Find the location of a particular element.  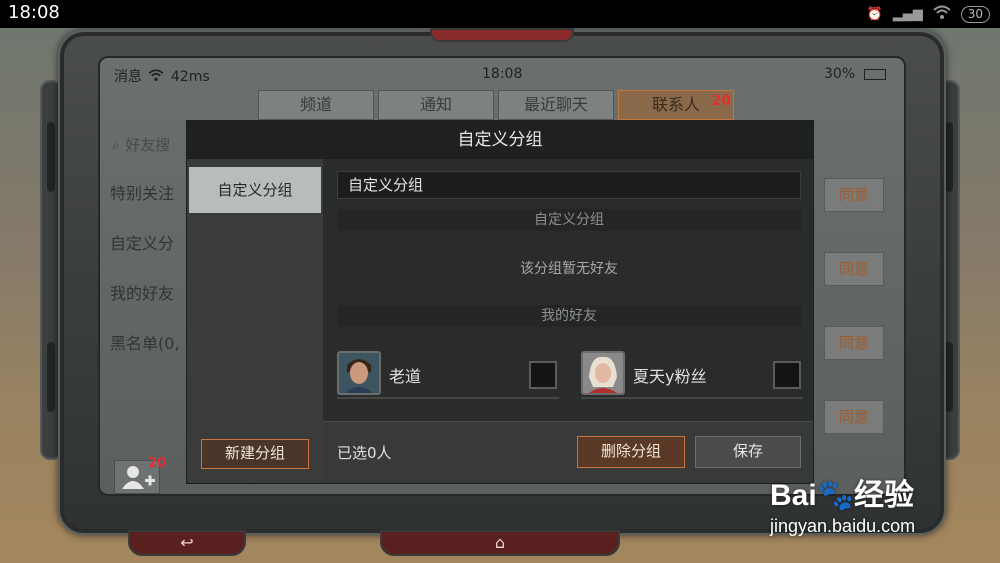

friend-item: 夏天y粉丝 is located at coordinates (692, 375).